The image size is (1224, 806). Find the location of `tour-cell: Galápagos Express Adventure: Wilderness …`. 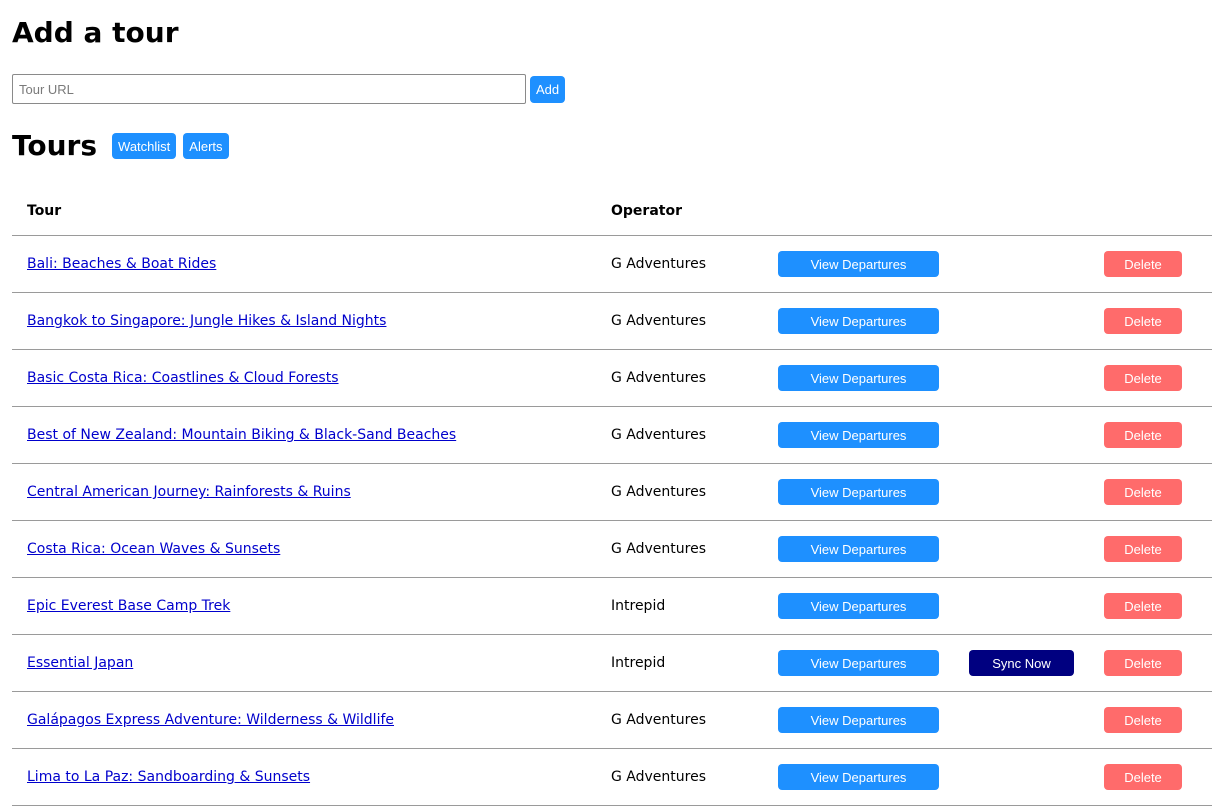

tour-cell: Galápagos Express Adventure: Wilderness … is located at coordinates (311, 720).